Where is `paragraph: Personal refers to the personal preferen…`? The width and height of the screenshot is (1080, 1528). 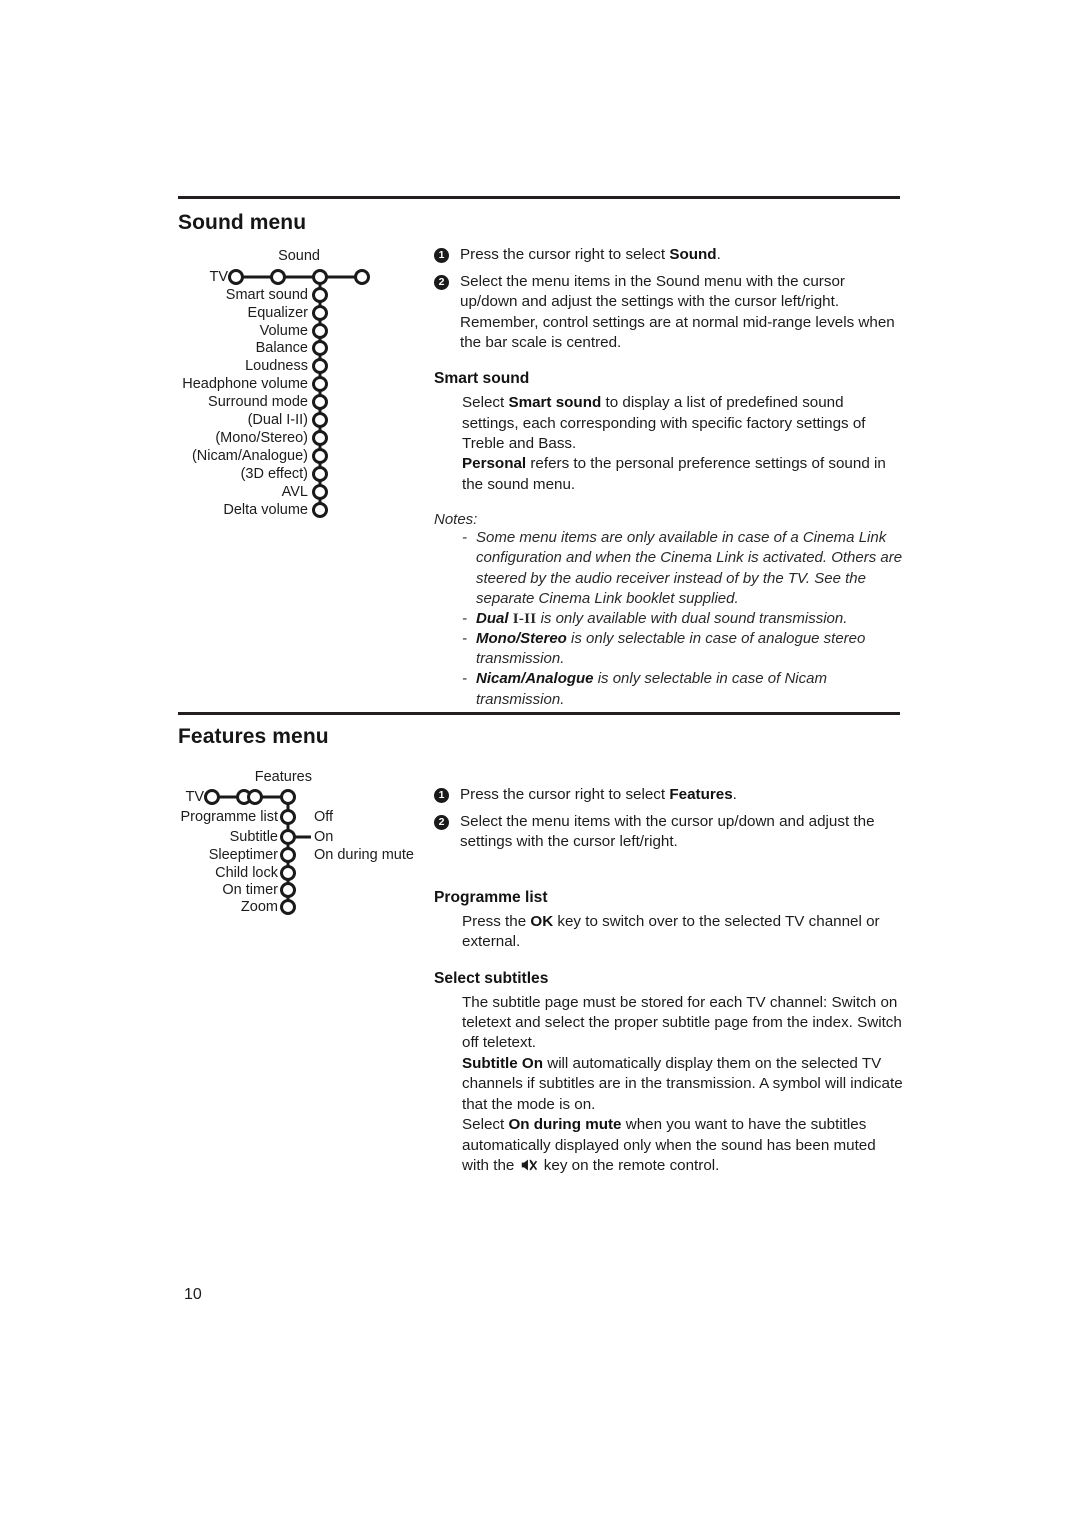 paragraph: Personal refers to the personal preferen… is located at coordinates (674, 474).